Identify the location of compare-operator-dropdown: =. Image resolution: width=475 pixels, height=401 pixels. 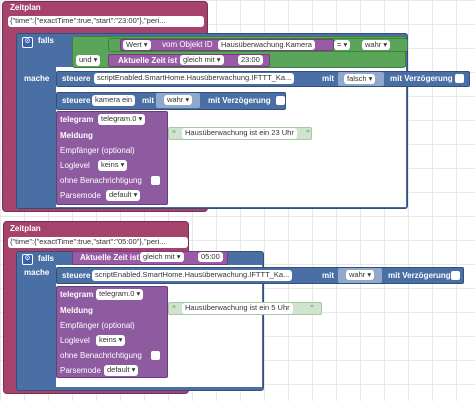
(342, 45).